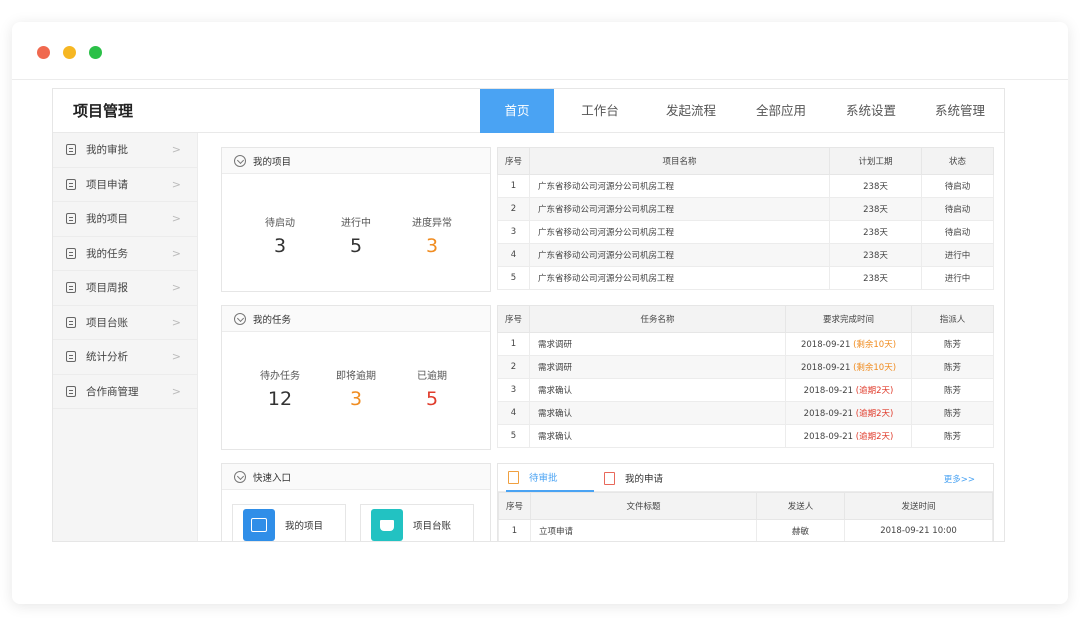  I want to click on stat-progress-abnormal: 进度异常 3, so click(432, 235).